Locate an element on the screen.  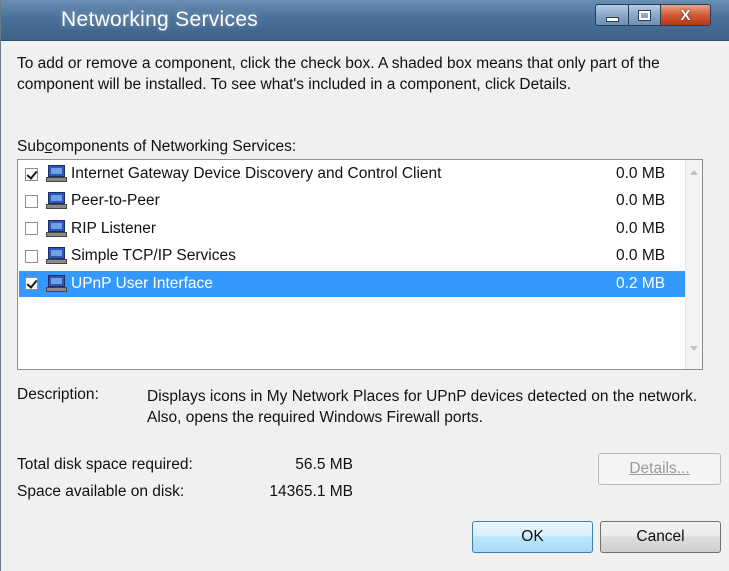
maximize-button is located at coordinates (645, 15).